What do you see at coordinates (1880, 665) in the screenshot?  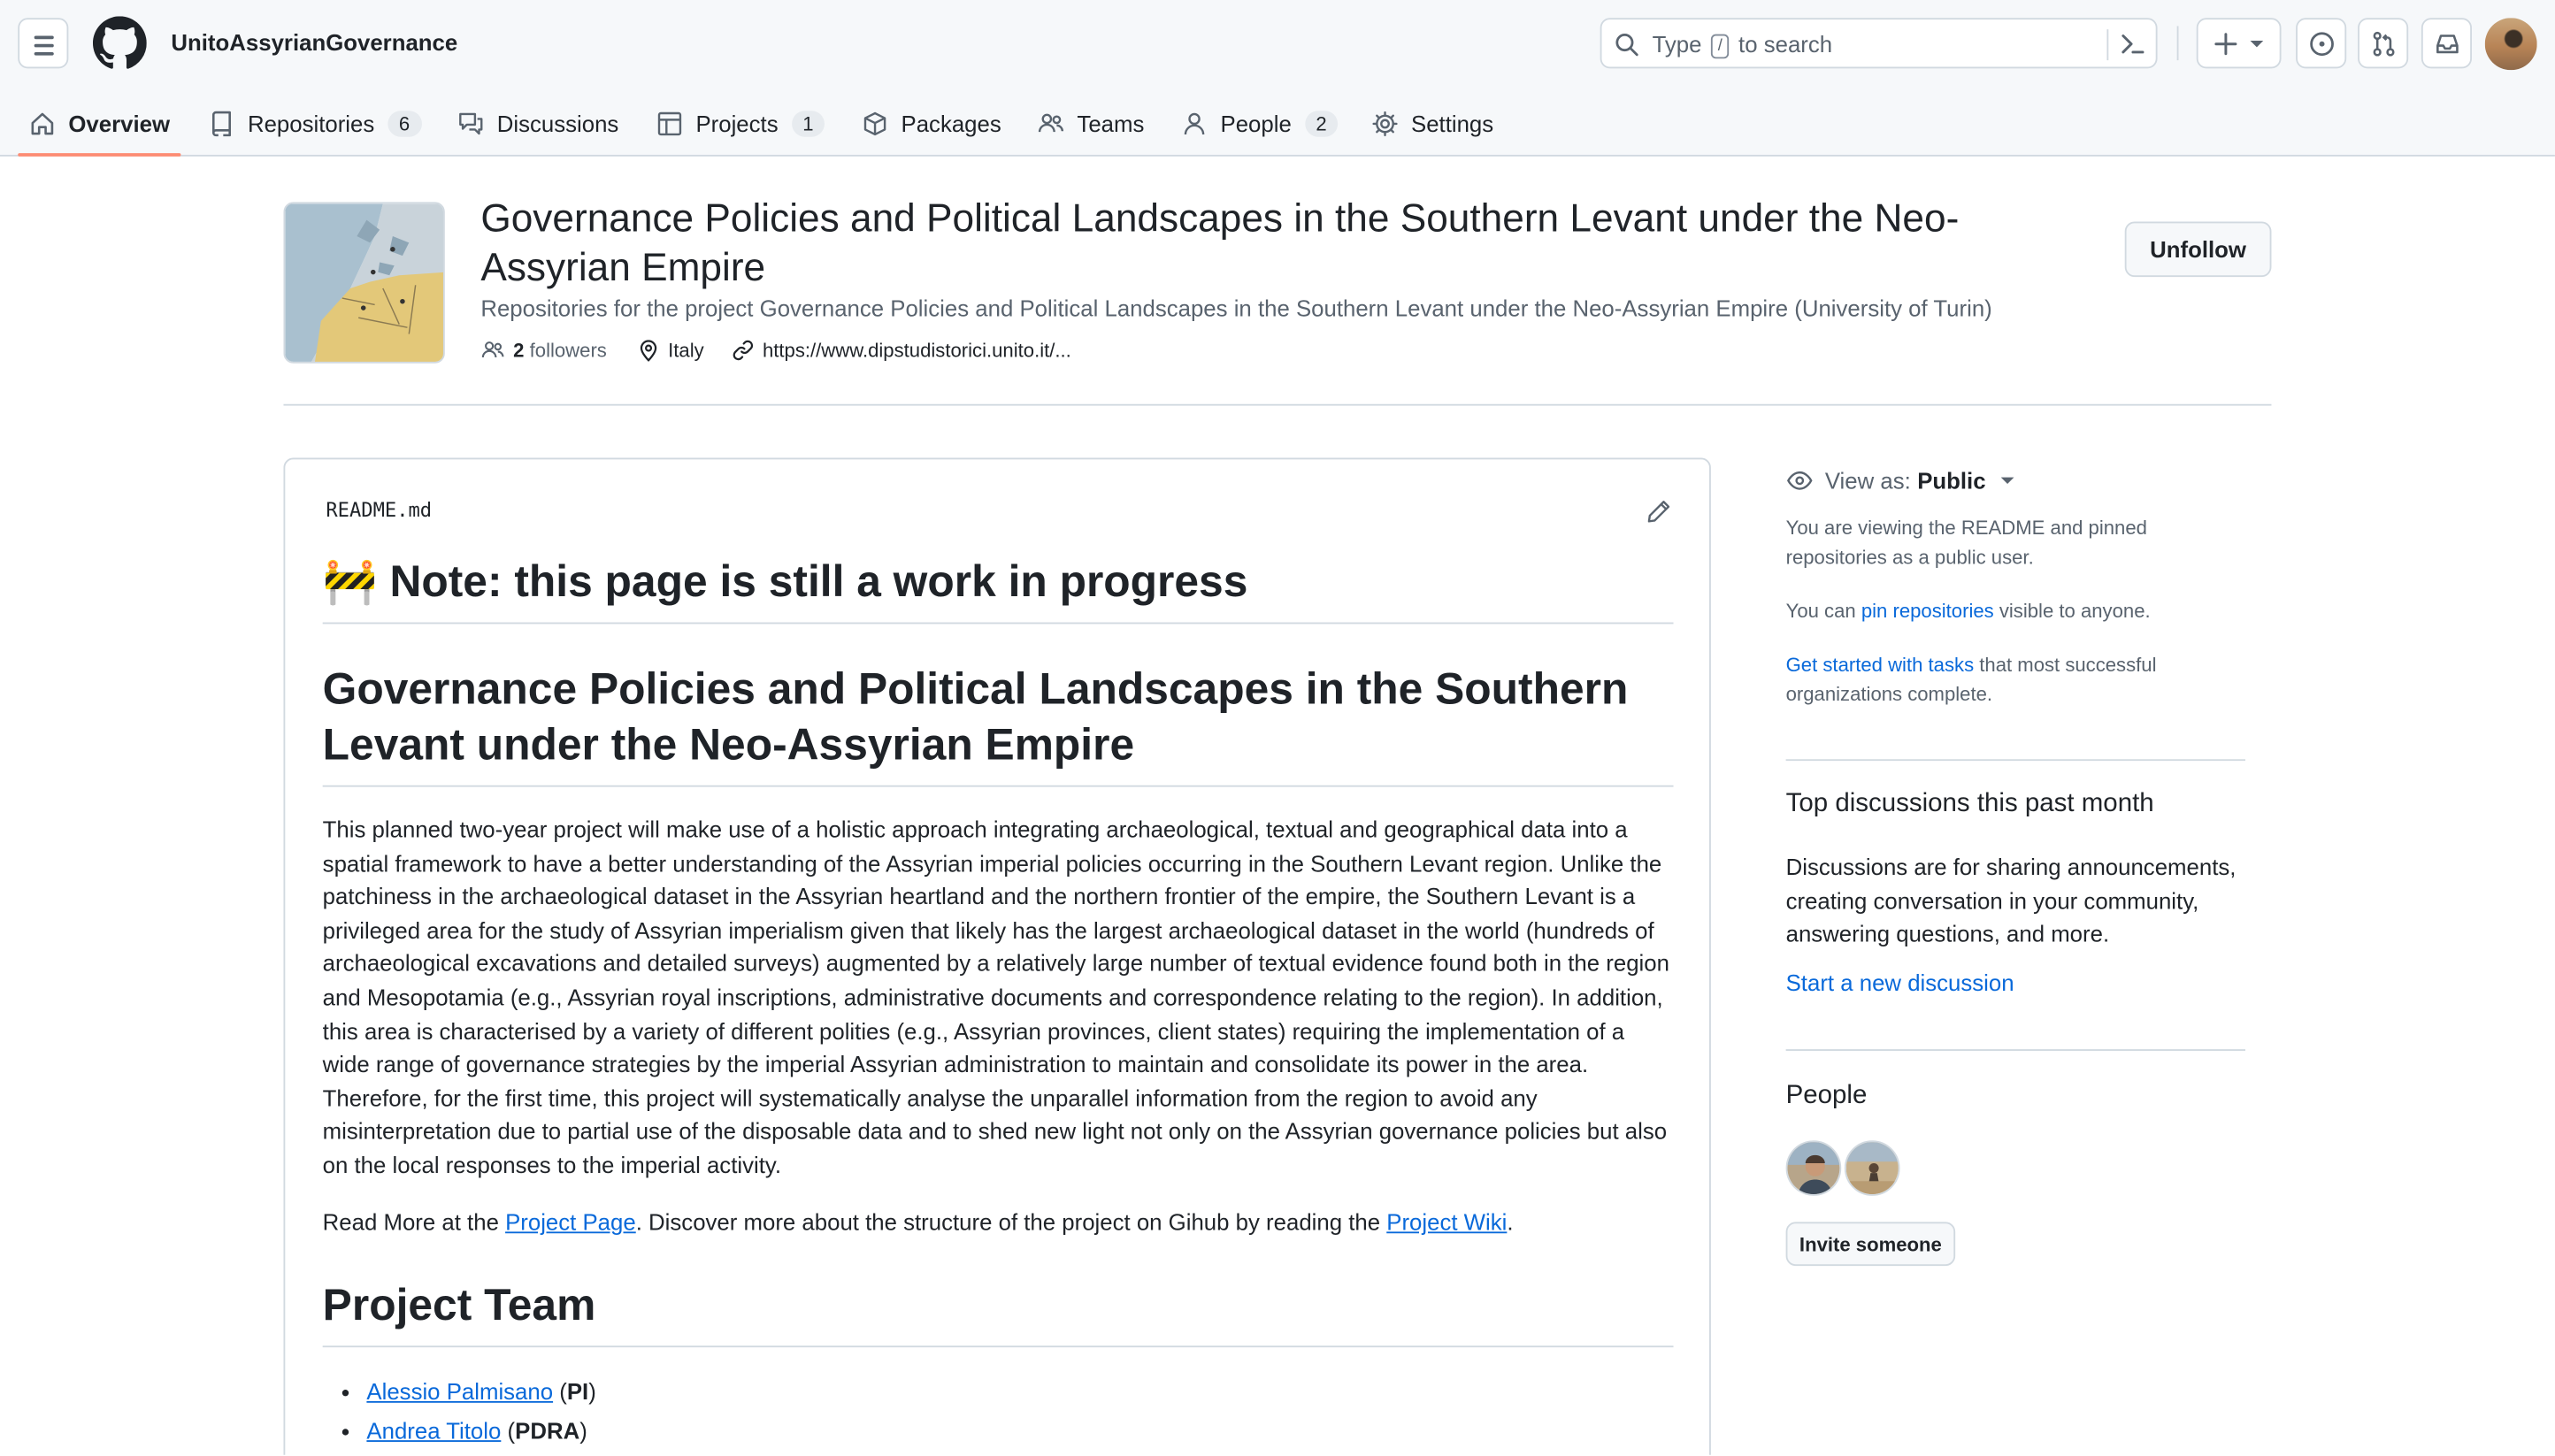 I see `get-started-link: Get started with tasks` at bounding box center [1880, 665].